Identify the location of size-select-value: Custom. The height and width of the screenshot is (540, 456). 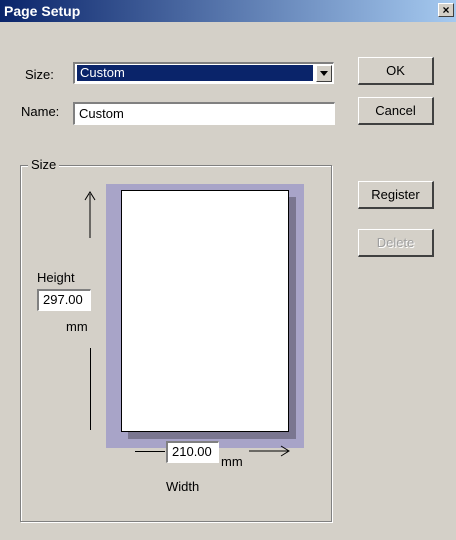
(195, 73).